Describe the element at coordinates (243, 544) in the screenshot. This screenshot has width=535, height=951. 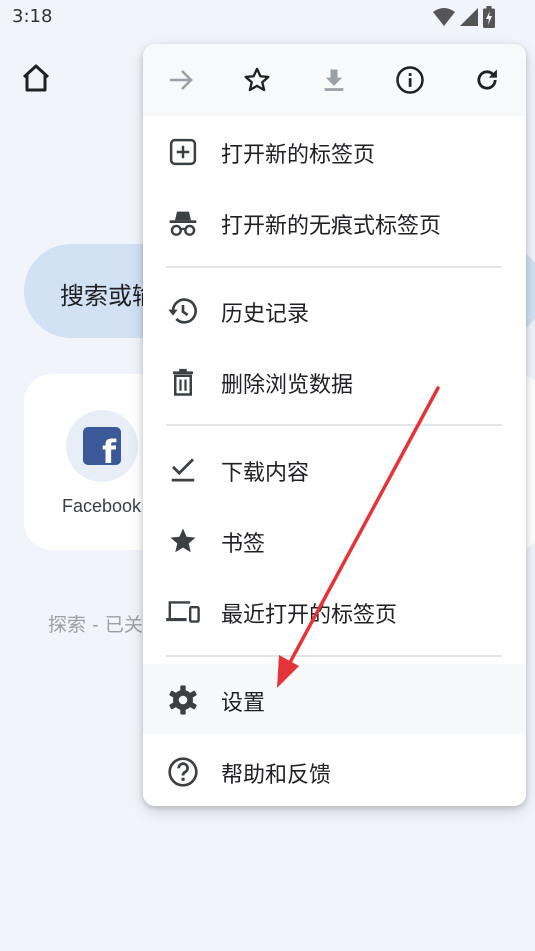
I see `menu-item-label: 书签` at that location.